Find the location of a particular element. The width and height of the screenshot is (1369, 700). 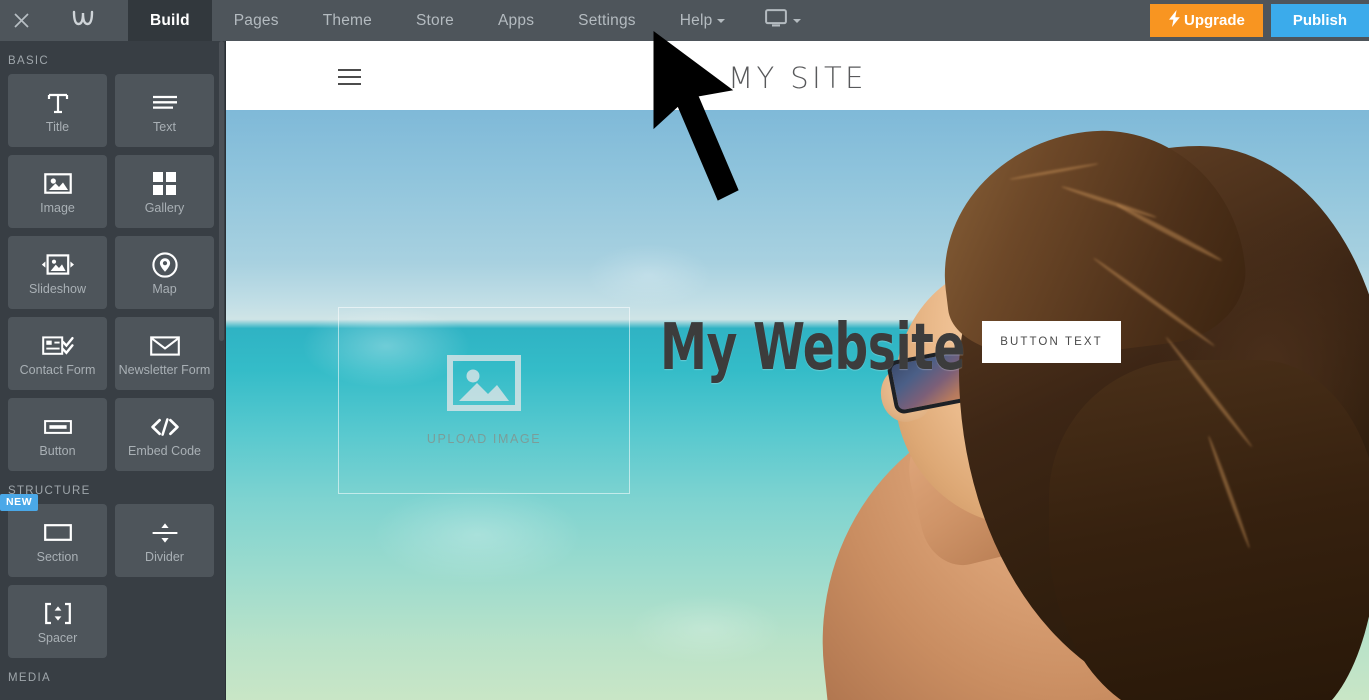

element-card-image-label: Image is located at coordinates (57, 207).